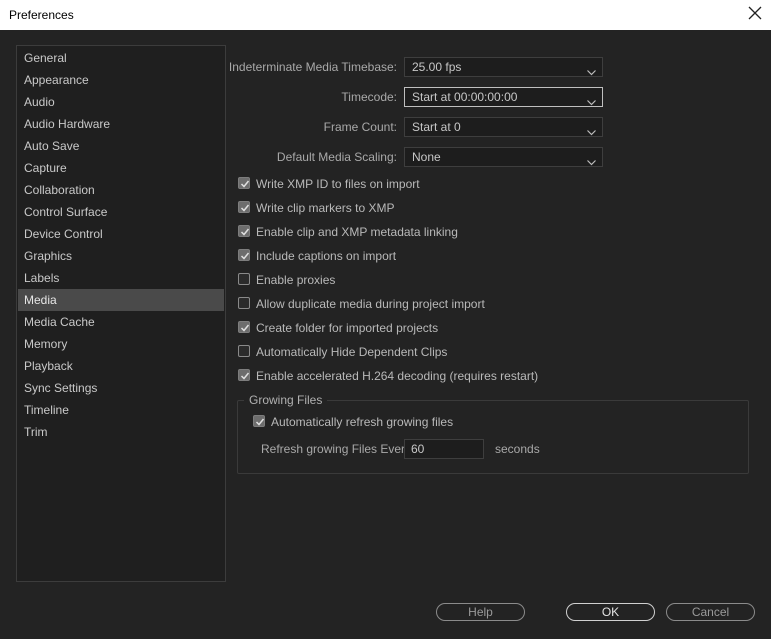  I want to click on sidebar-item-media-cache: Media Cache, so click(121, 322).